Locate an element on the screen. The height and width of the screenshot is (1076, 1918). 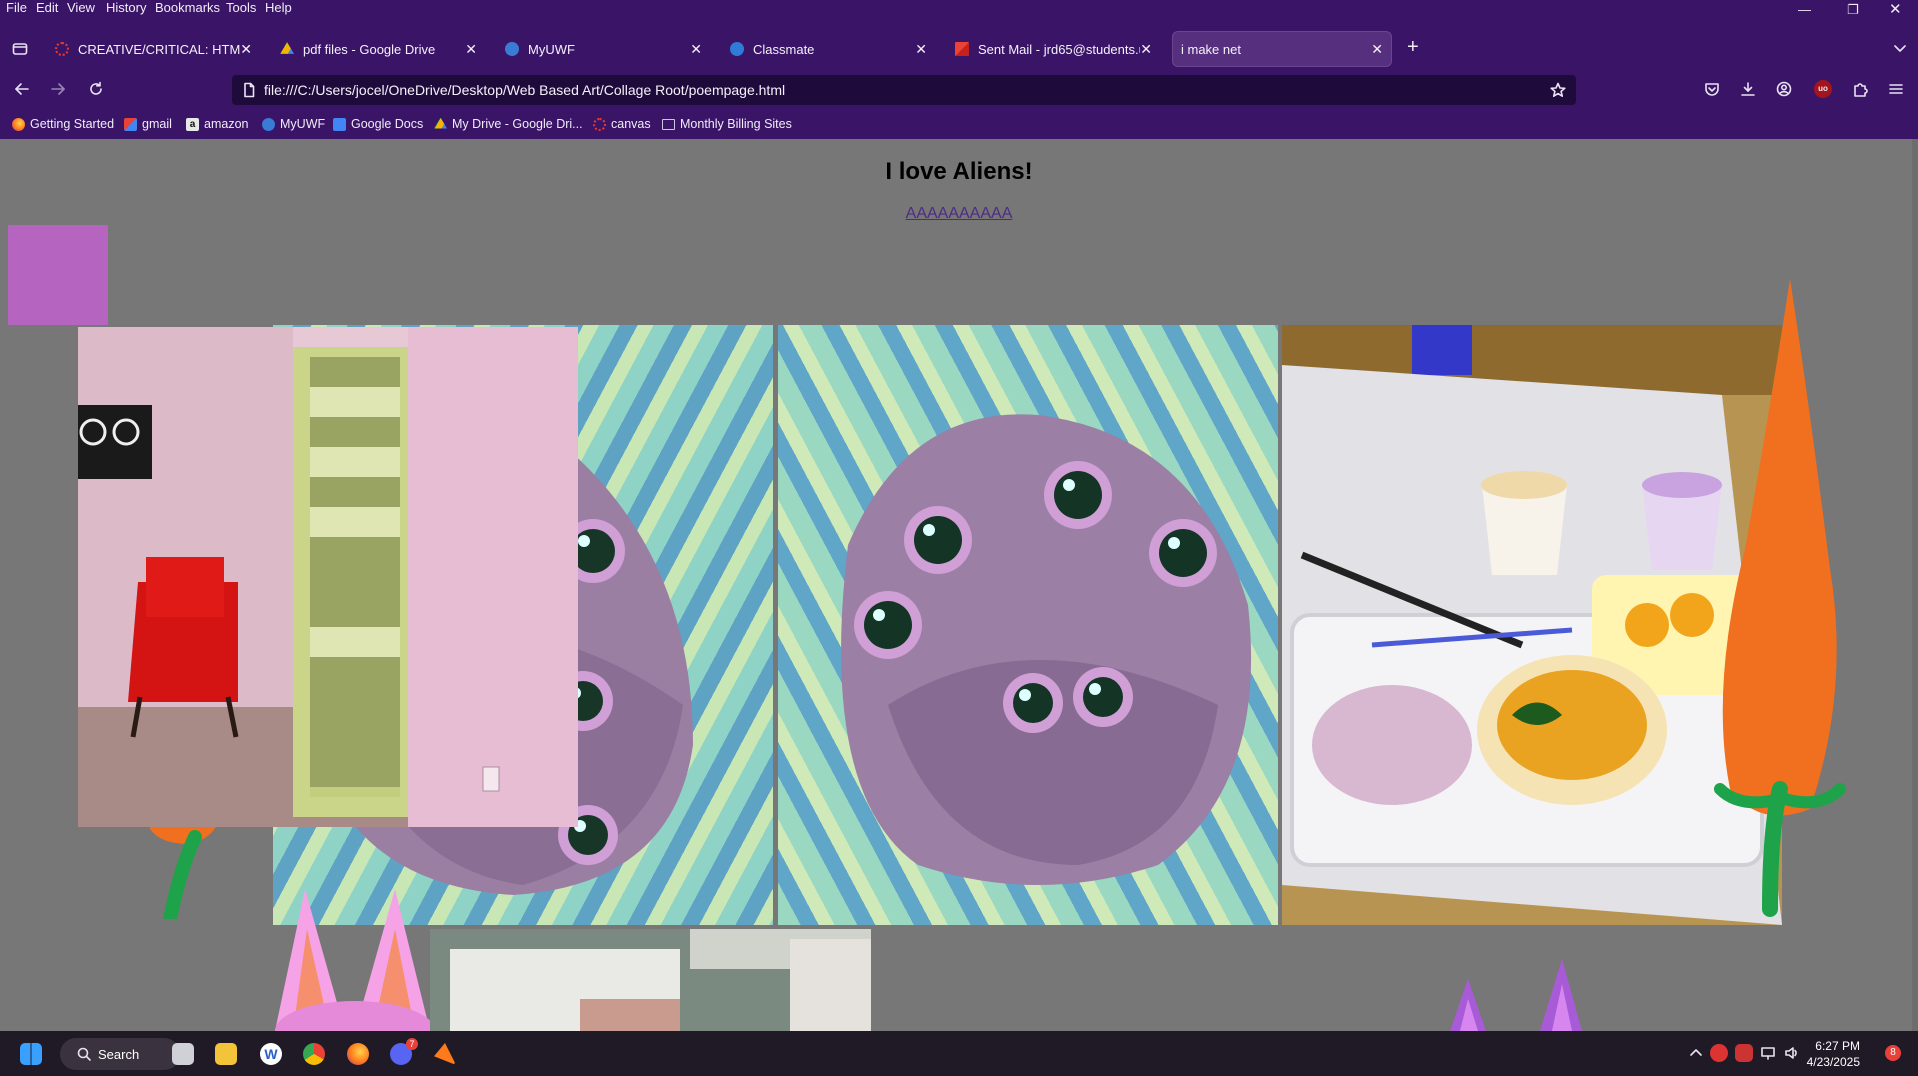
tab-overview-icon is located at coordinates (20, 51).